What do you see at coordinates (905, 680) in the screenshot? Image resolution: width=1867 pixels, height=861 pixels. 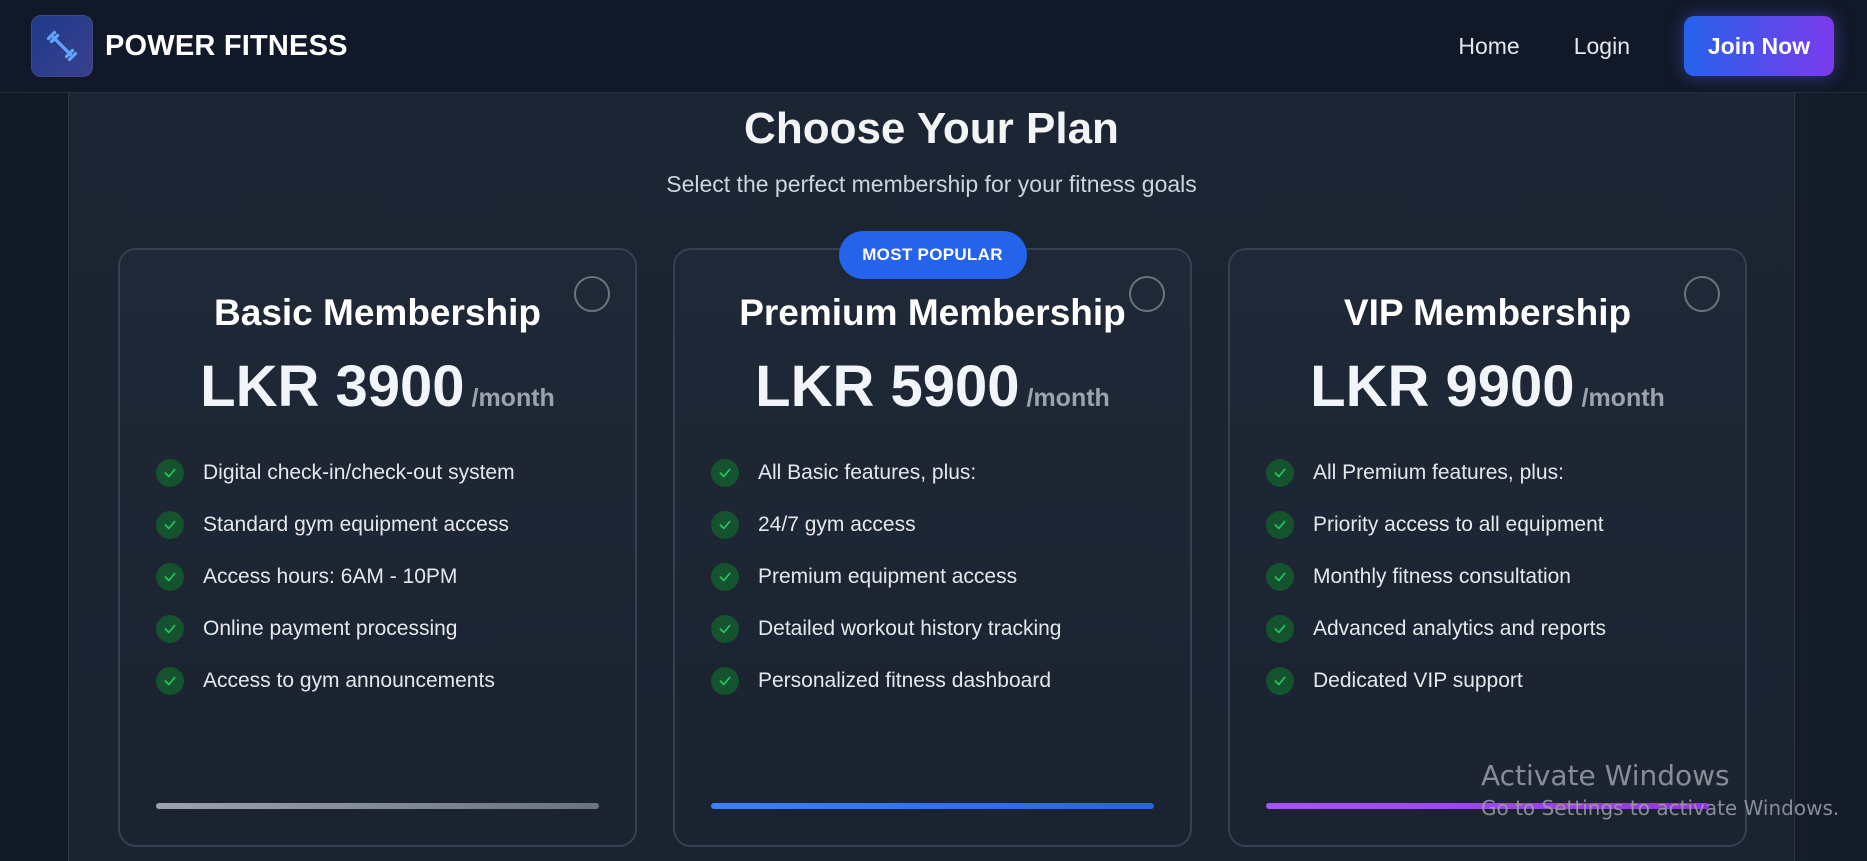 I see `feature-text: Personalized fitness dashboard` at bounding box center [905, 680].